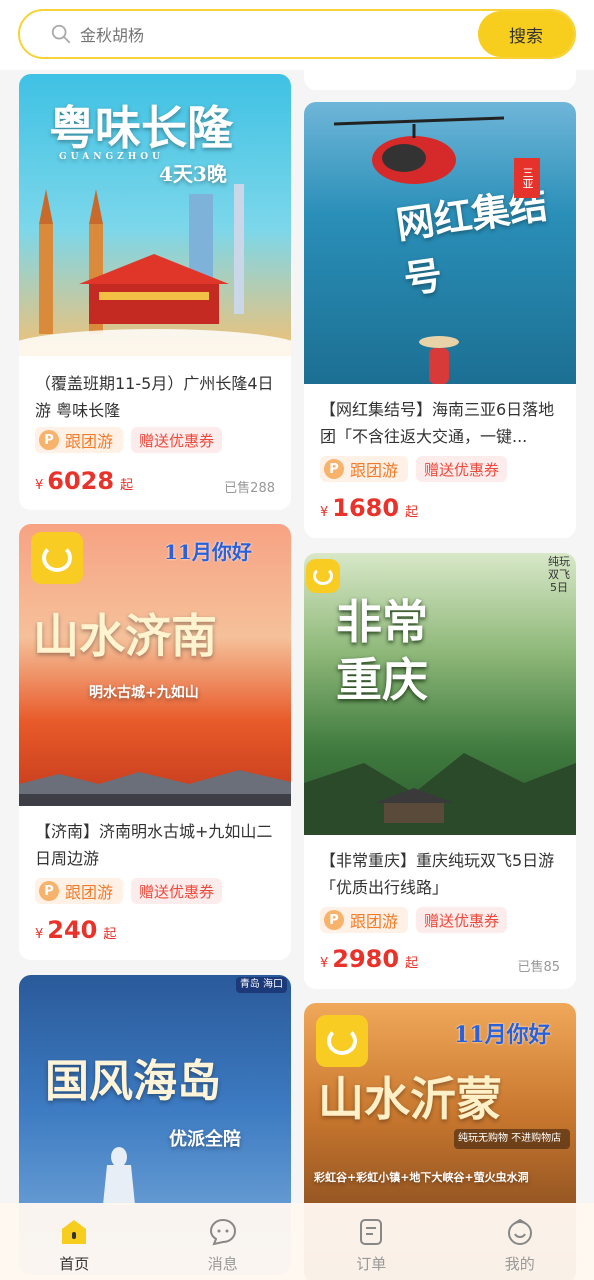  Describe the element at coordinates (261, 985) in the screenshot. I see `poster-badge: 青岛 海口` at that location.